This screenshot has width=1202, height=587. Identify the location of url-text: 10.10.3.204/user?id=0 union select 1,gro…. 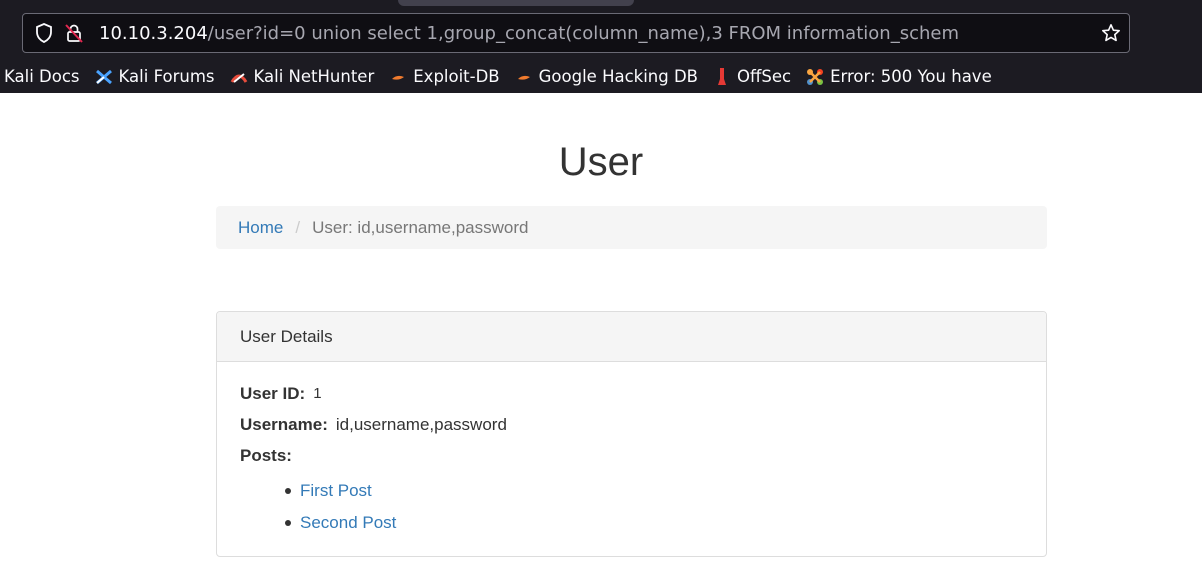
(596, 33).